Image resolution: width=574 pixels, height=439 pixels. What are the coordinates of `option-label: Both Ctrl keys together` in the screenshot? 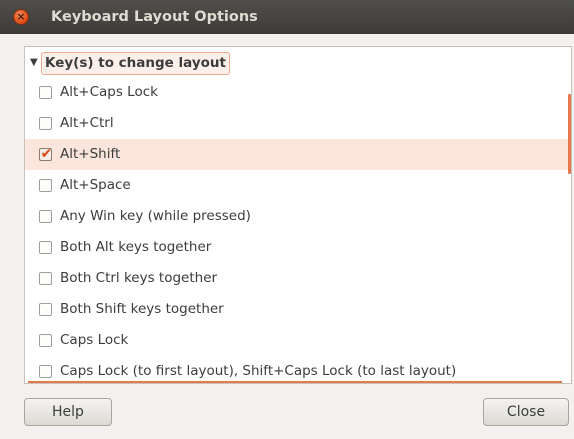 It's located at (139, 278).